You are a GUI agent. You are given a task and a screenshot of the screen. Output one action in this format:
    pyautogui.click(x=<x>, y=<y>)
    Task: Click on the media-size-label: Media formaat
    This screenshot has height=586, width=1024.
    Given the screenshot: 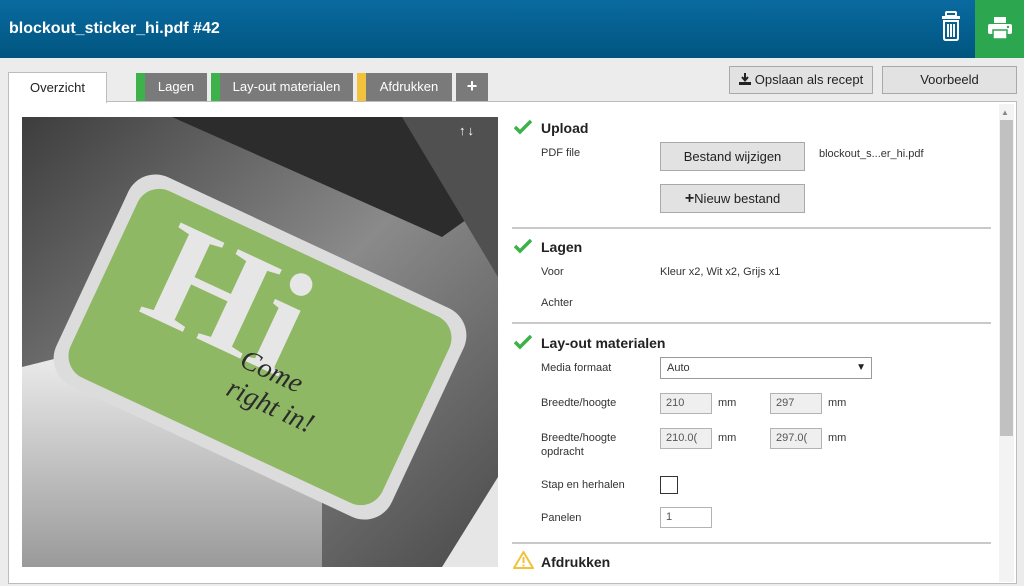 What is the action you would take?
    pyautogui.click(x=576, y=368)
    